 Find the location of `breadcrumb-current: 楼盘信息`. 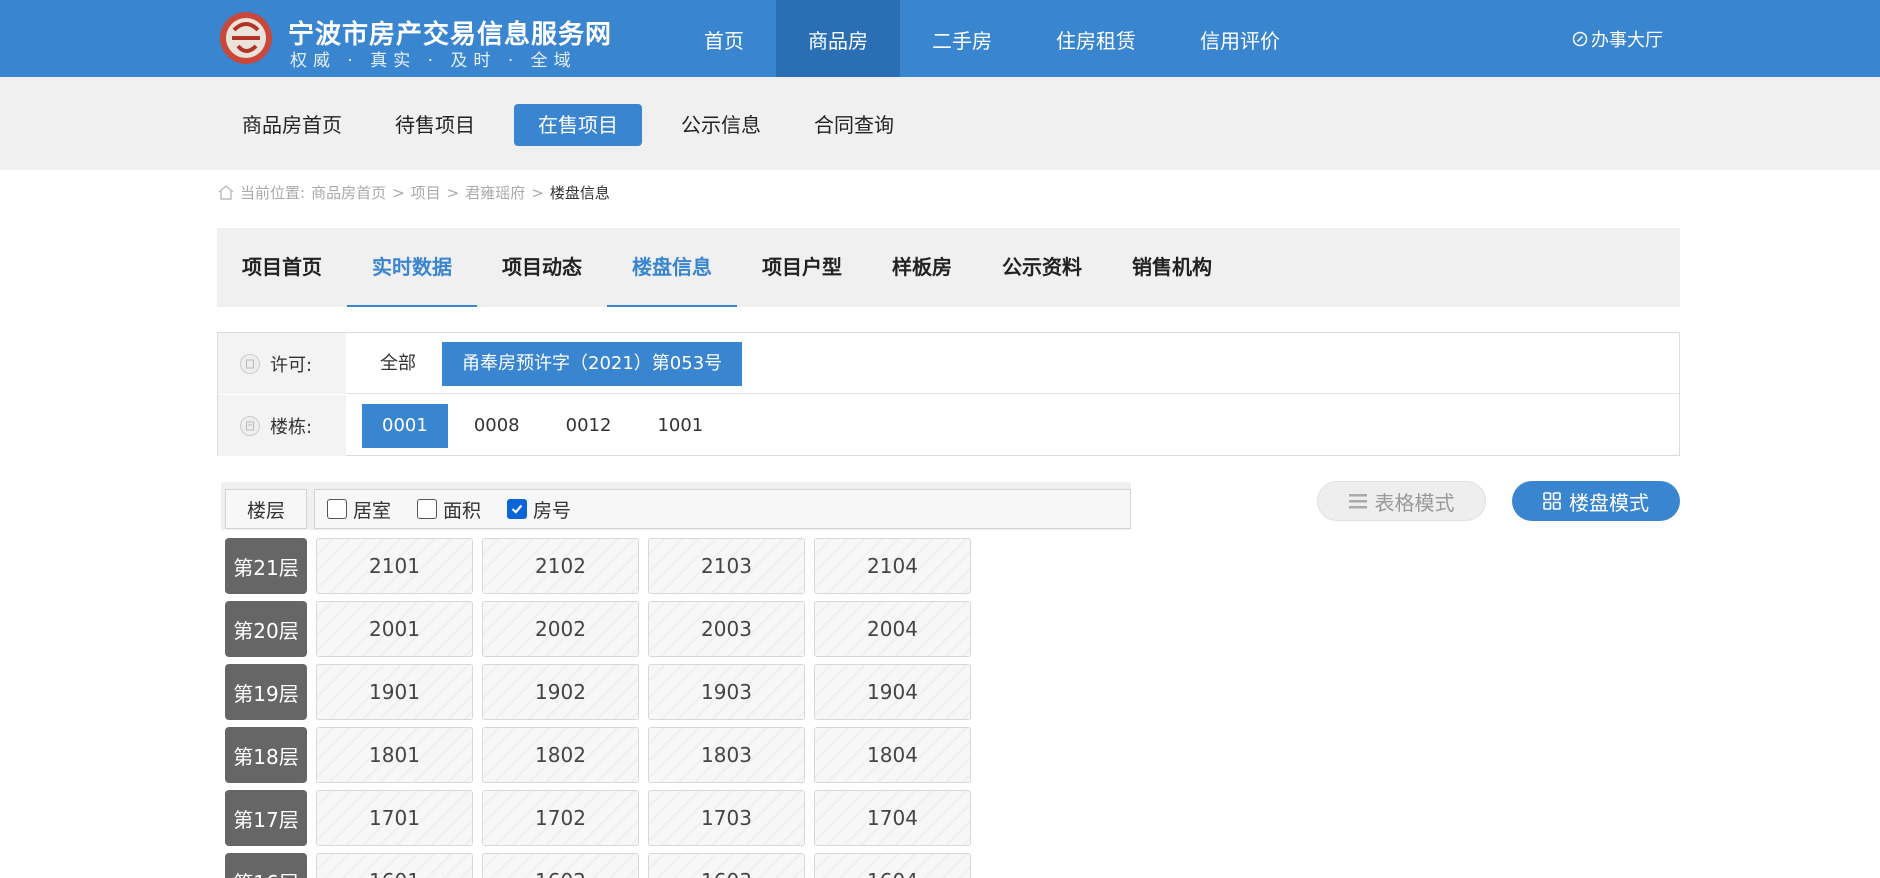

breadcrumb-current: 楼盘信息 is located at coordinates (579, 193).